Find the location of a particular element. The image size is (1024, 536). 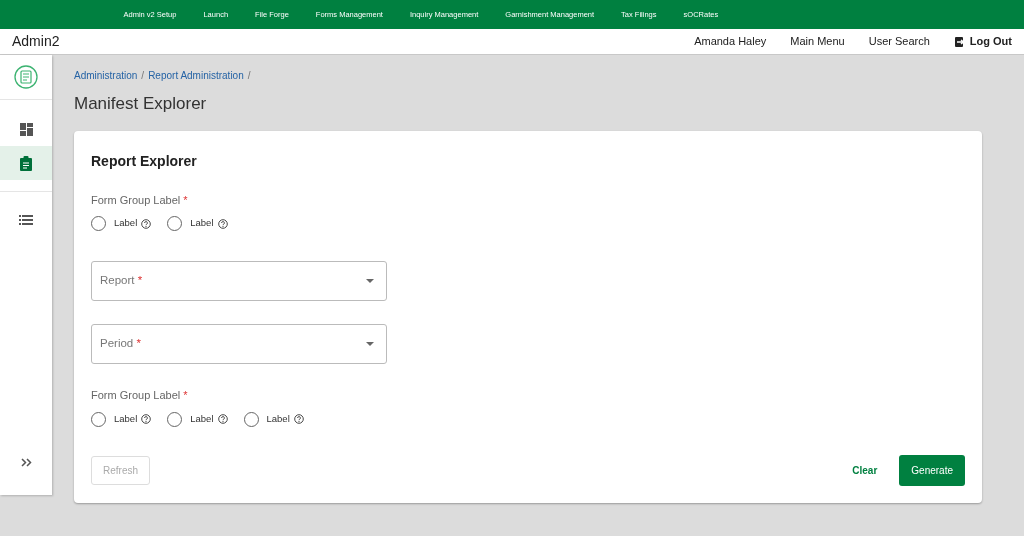

list-icon is located at coordinates (26, 219).